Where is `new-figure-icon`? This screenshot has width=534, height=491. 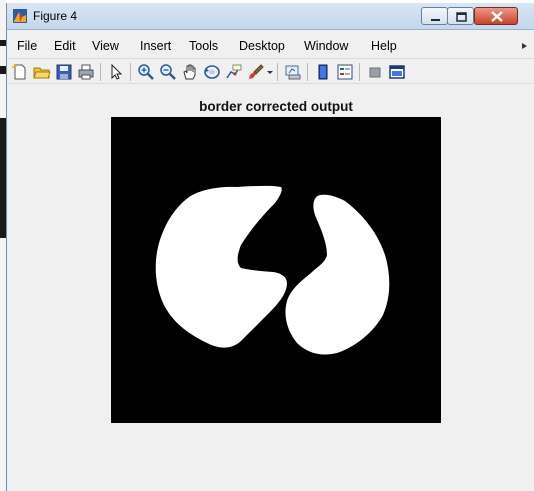 new-figure-icon is located at coordinates (20, 72).